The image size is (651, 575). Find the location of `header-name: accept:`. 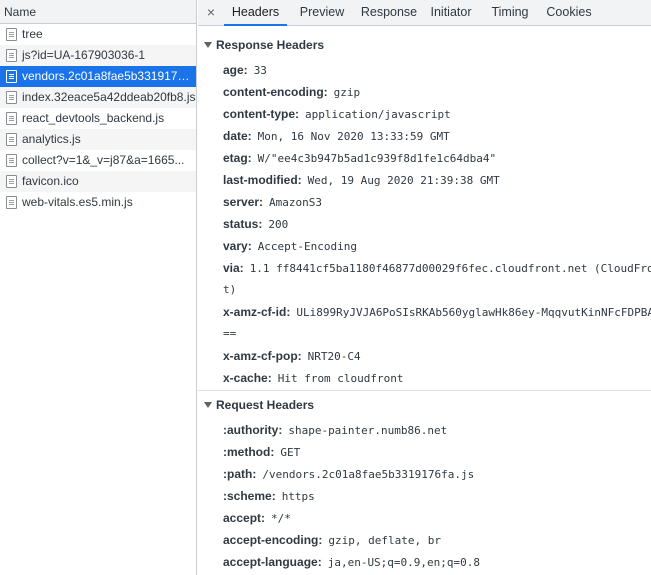

header-name: accept: is located at coordinates (244, 518).